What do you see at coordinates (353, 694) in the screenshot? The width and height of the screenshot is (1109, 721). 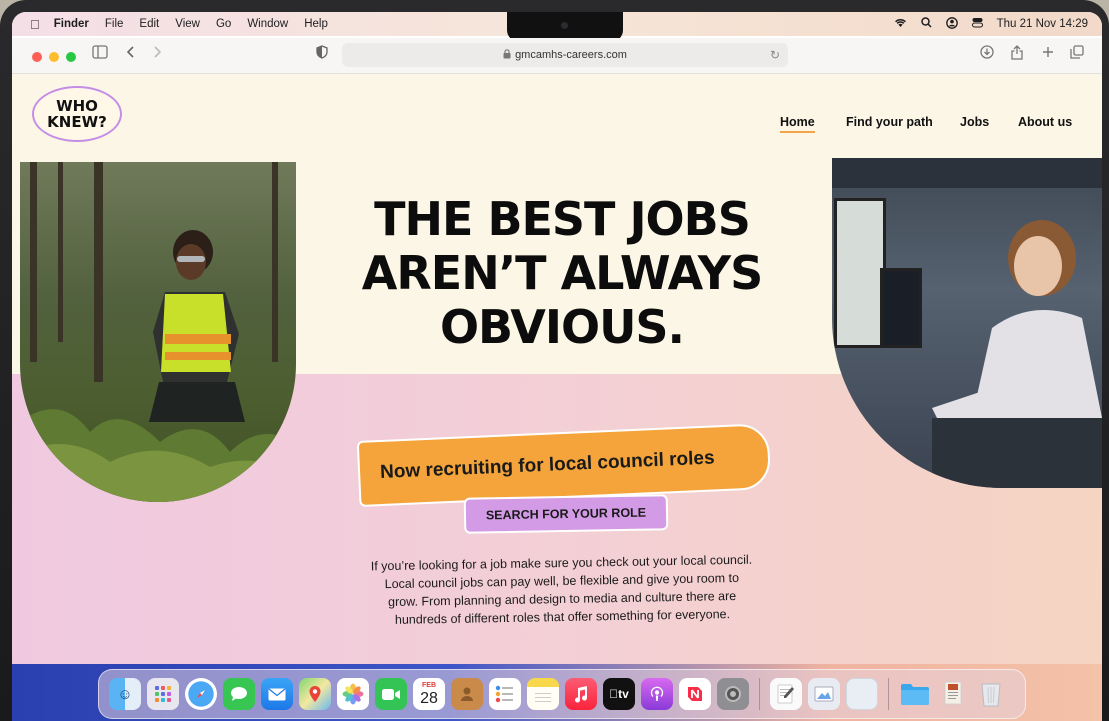 I see `photos-icon` at bounding box center [353, 694].